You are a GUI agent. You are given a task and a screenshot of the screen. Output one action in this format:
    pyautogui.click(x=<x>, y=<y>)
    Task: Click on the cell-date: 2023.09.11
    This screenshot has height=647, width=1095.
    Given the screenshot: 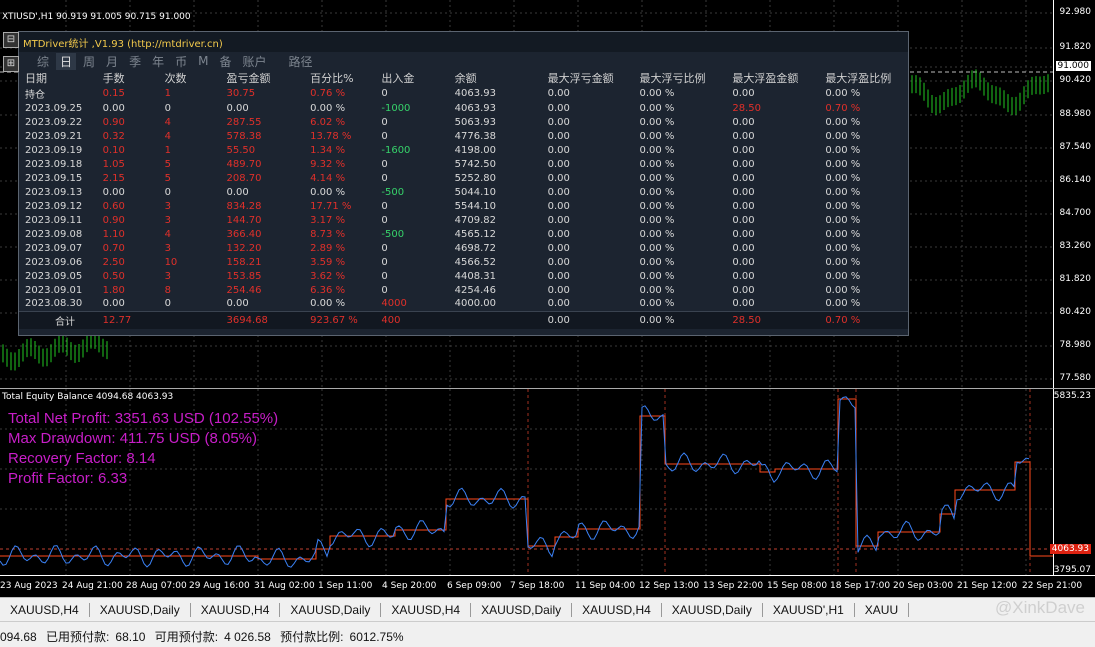 What is the action you would take?
    pyautogui.click(x=54, y=220)
    